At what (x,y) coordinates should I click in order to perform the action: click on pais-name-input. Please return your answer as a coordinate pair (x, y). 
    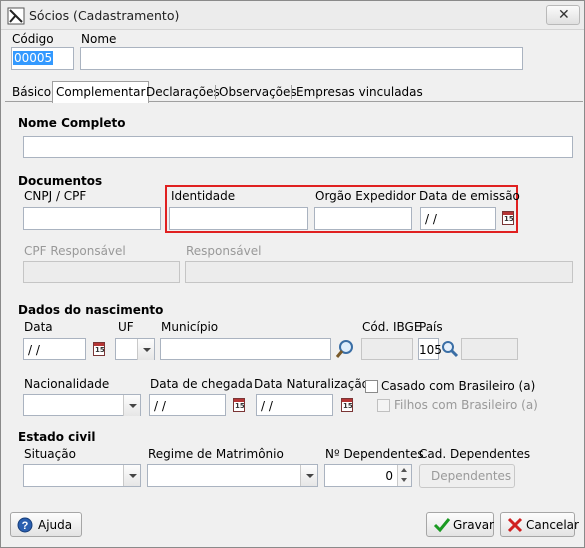
    Looking at the image, I should click on (489, 349).